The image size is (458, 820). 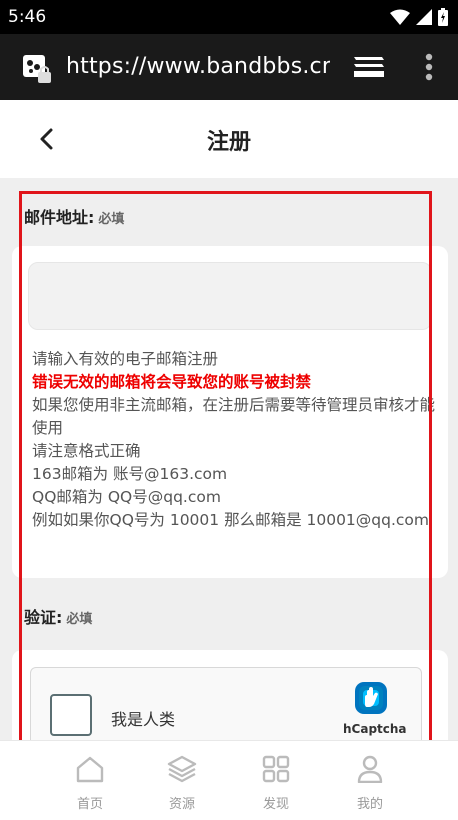 What do you see at coordinates (172, 382) in the screenshot?
I see `email-warning: 错误无效的邮箱将会导致您的账号被封禁` at bounding box center [172, 382].